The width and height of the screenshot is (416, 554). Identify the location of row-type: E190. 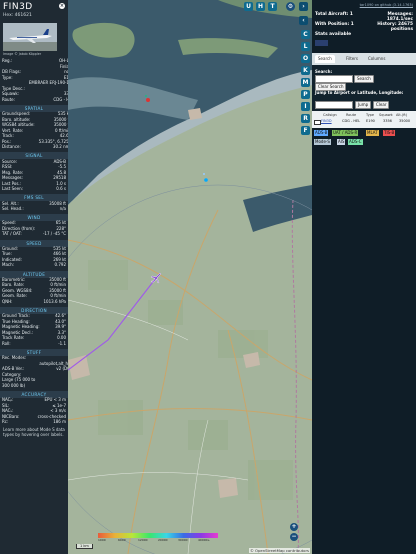
(370, 121).